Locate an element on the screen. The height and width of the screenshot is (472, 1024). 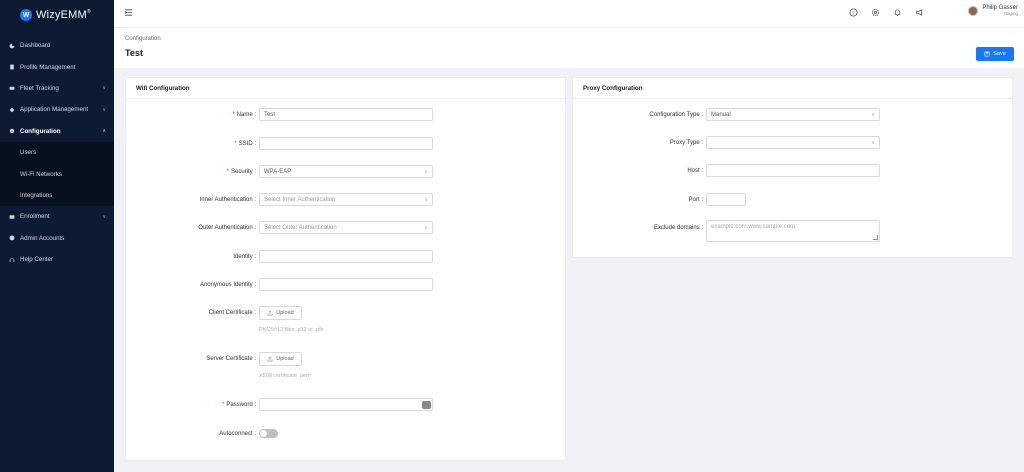
inner-authentication-select: Select Inner Authentication ∨ is located at coordinates (346, 199).